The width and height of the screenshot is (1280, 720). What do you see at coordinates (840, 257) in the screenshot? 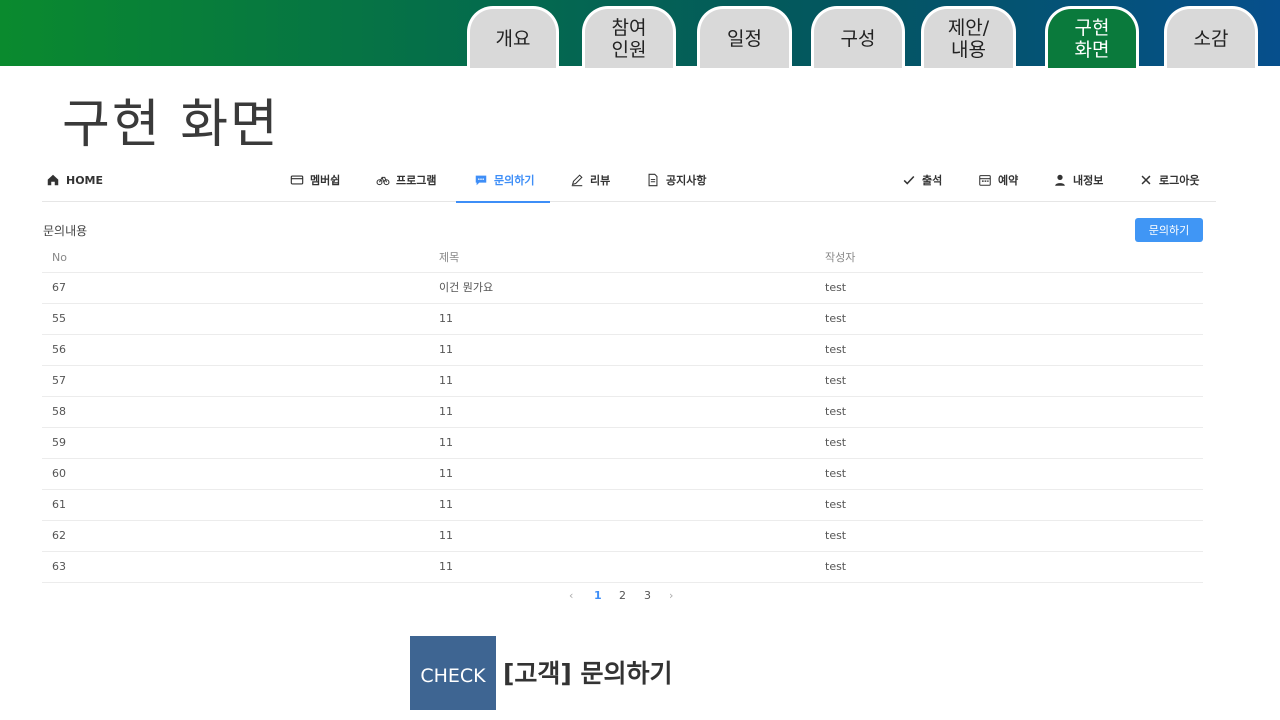
I see `header-author: 작성자` at bounding box center [840, 257].